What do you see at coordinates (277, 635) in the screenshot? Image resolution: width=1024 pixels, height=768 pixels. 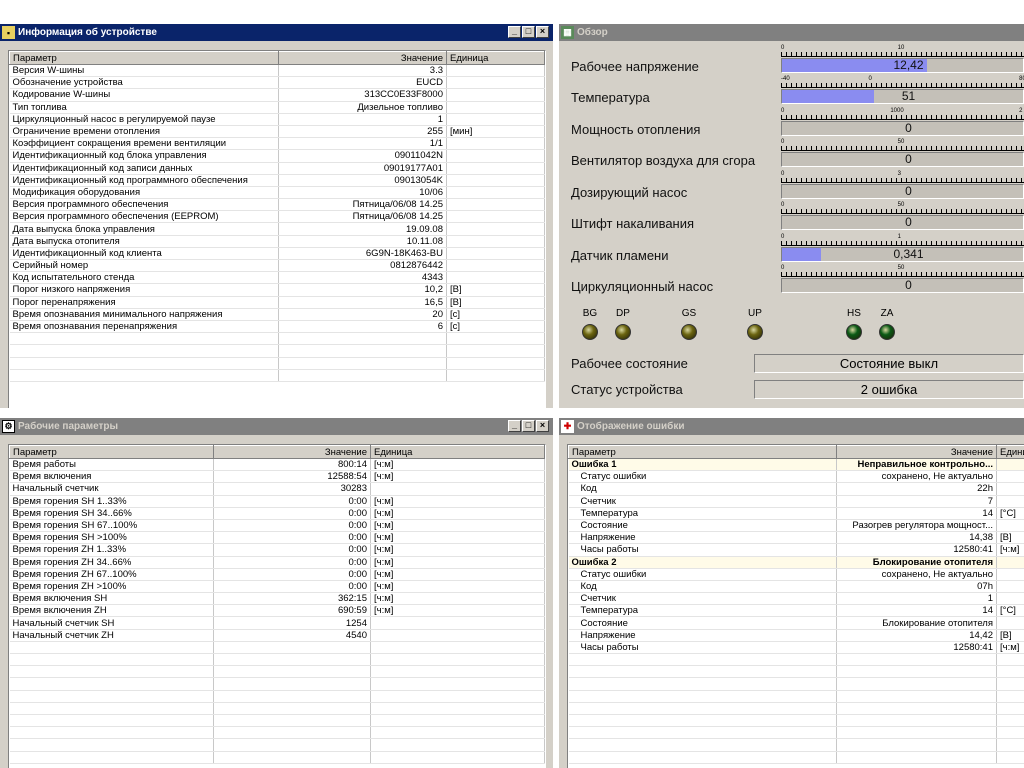 I see `table-row: Начальный счетчик ZH 4540` at bounding box center [277, 635].